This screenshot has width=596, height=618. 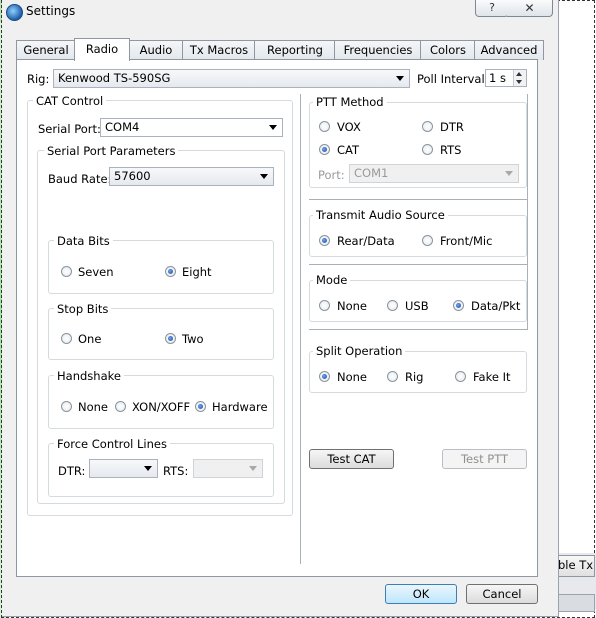 What do you see at coordinates (161, 407) in the screenshot?
I see `handshake-xonxoff-label: XON/XOFF` at bounding box center [161, 407].